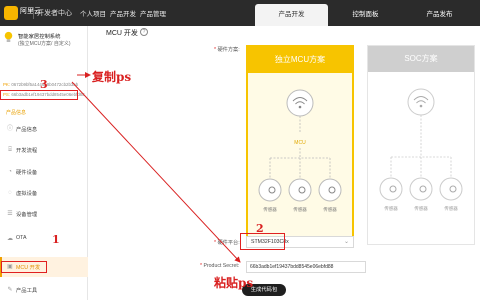 The width and height of the screenshot is (480, 300). I want to click on annotation-step-1: 1, so click(56, 239).